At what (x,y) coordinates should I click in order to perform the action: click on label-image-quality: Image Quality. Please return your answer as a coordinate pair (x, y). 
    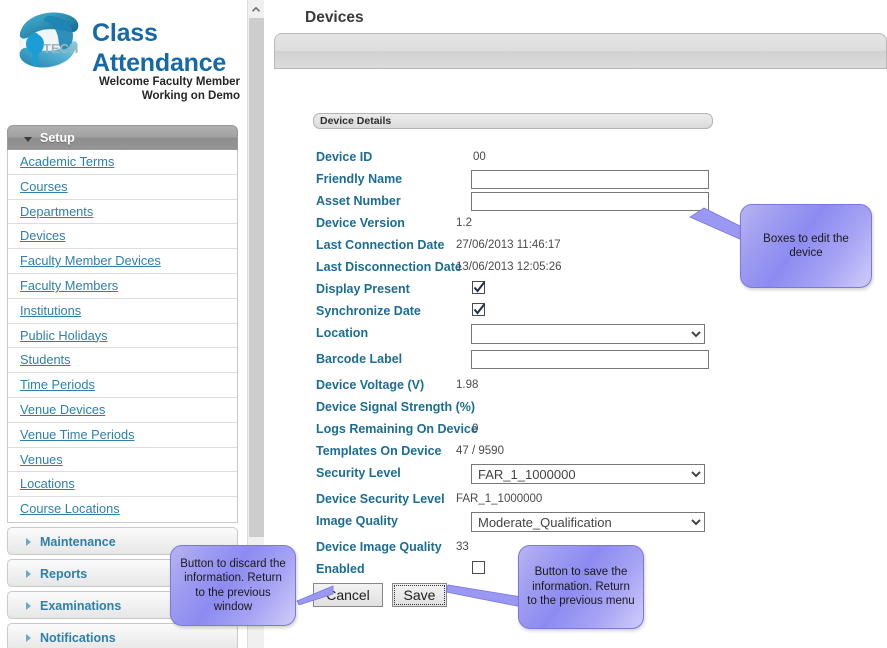
    Looking at the image, I should click on (357, 521).